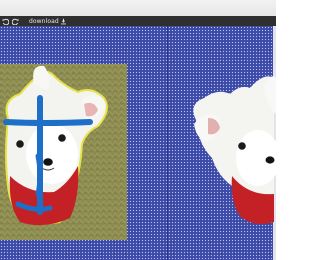 The height and width of the screenshot is (260, 320). Describe the element at coordinates (64, 21) in the screenshot. I see `download-icon` at that location.